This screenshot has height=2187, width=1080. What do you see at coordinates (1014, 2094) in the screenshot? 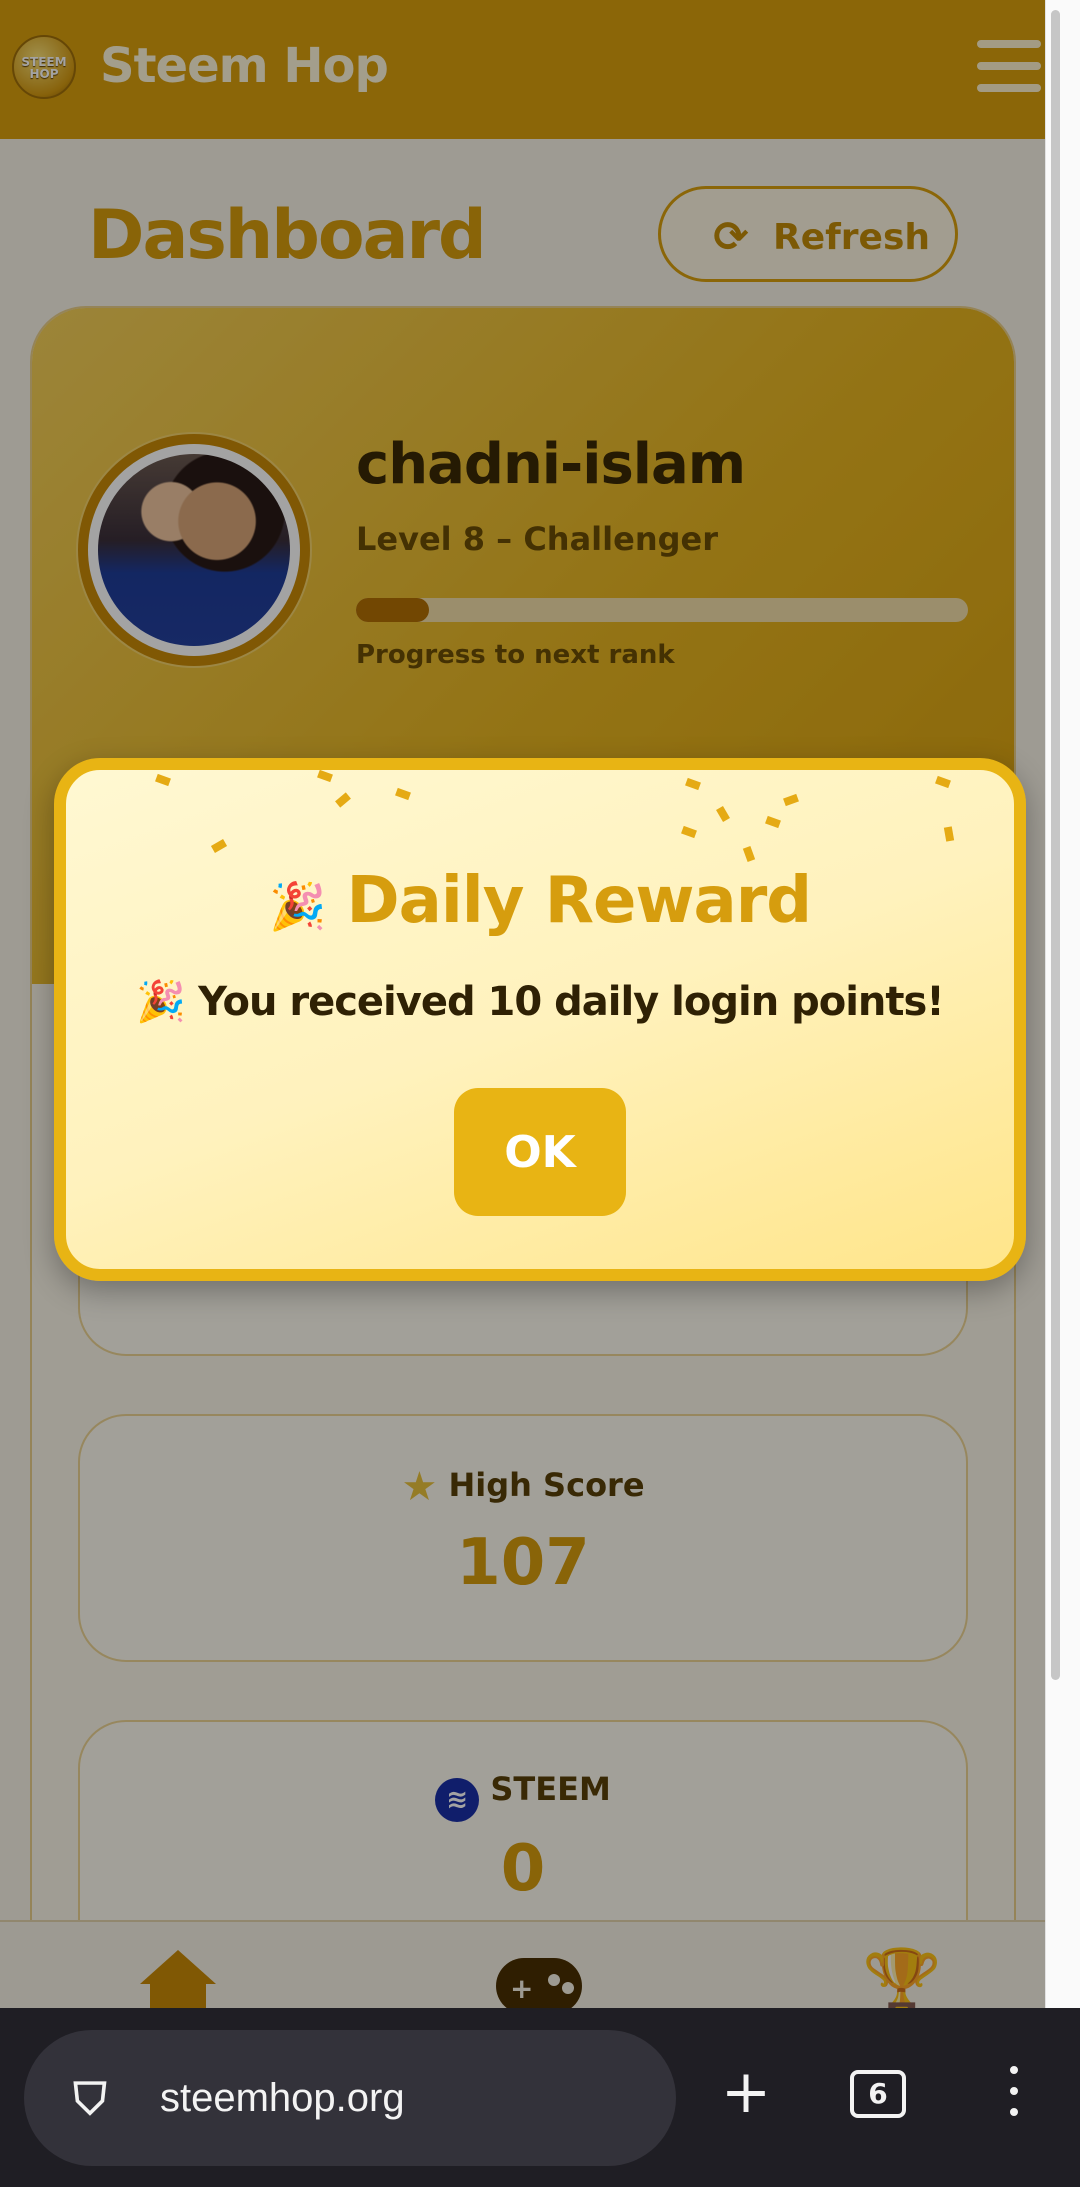
I see `more-vertical-icon` at bounding box center [1014, 2094].